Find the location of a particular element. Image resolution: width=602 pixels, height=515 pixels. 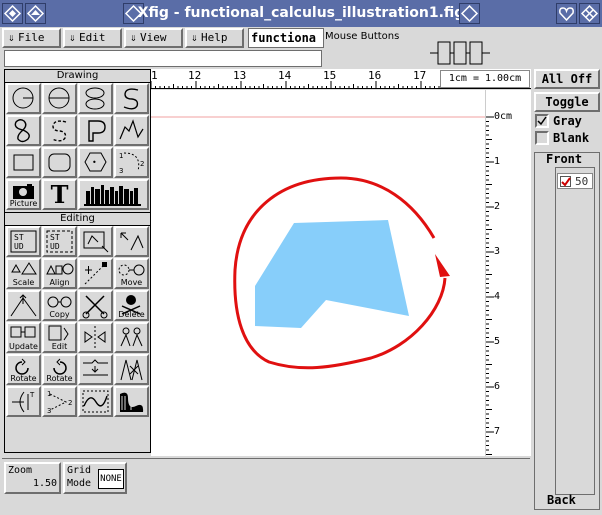

convert-tool is located at coordinates (95, 369).